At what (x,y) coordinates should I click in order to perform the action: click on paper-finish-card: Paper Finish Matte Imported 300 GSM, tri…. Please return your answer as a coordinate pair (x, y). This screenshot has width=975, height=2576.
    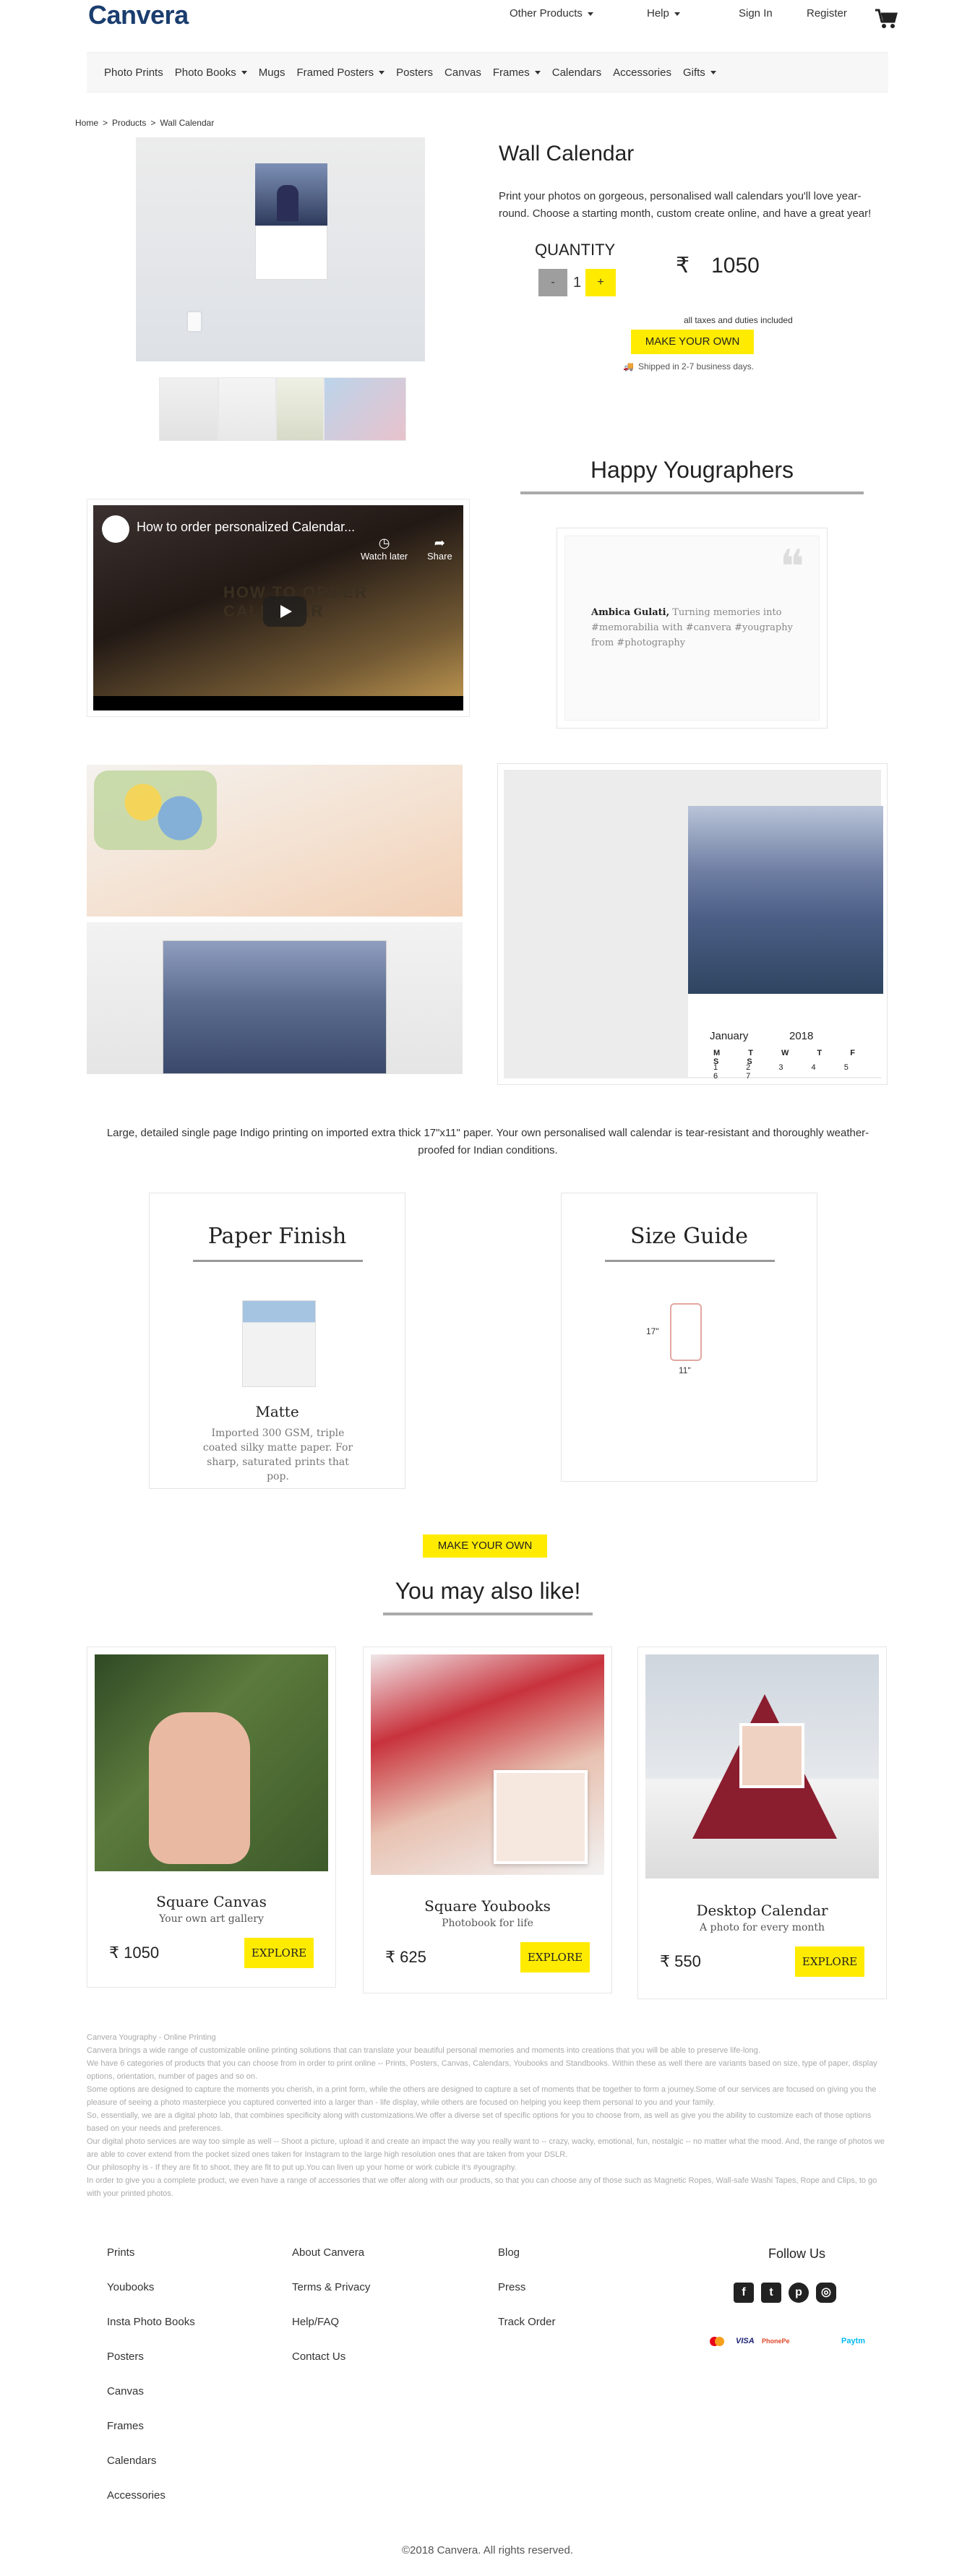
    Looking at the image, I should click on (277, 1341).